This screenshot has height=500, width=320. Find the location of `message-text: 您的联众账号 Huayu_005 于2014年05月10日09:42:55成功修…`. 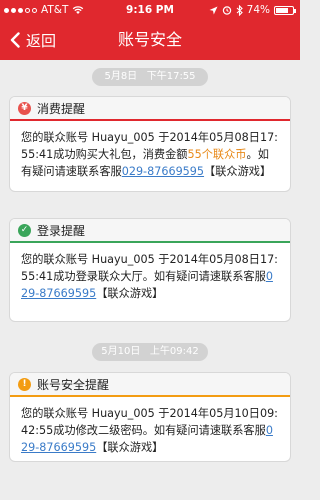

message-text: 您的联众账号 Huayu_005 于2014年05月10日09:42:55成功修… is located at coordinates (149, 422).